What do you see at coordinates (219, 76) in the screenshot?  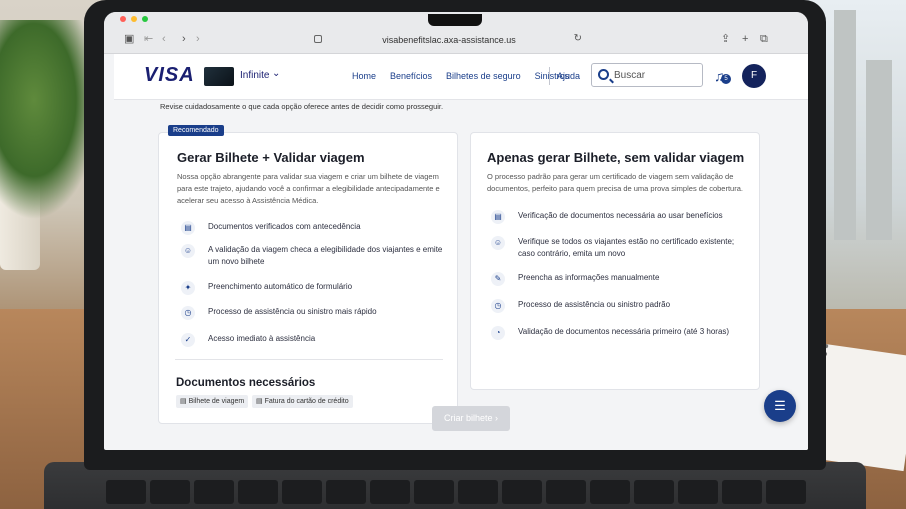 I see `card-thumbnail` at bounding box center [219, 76].